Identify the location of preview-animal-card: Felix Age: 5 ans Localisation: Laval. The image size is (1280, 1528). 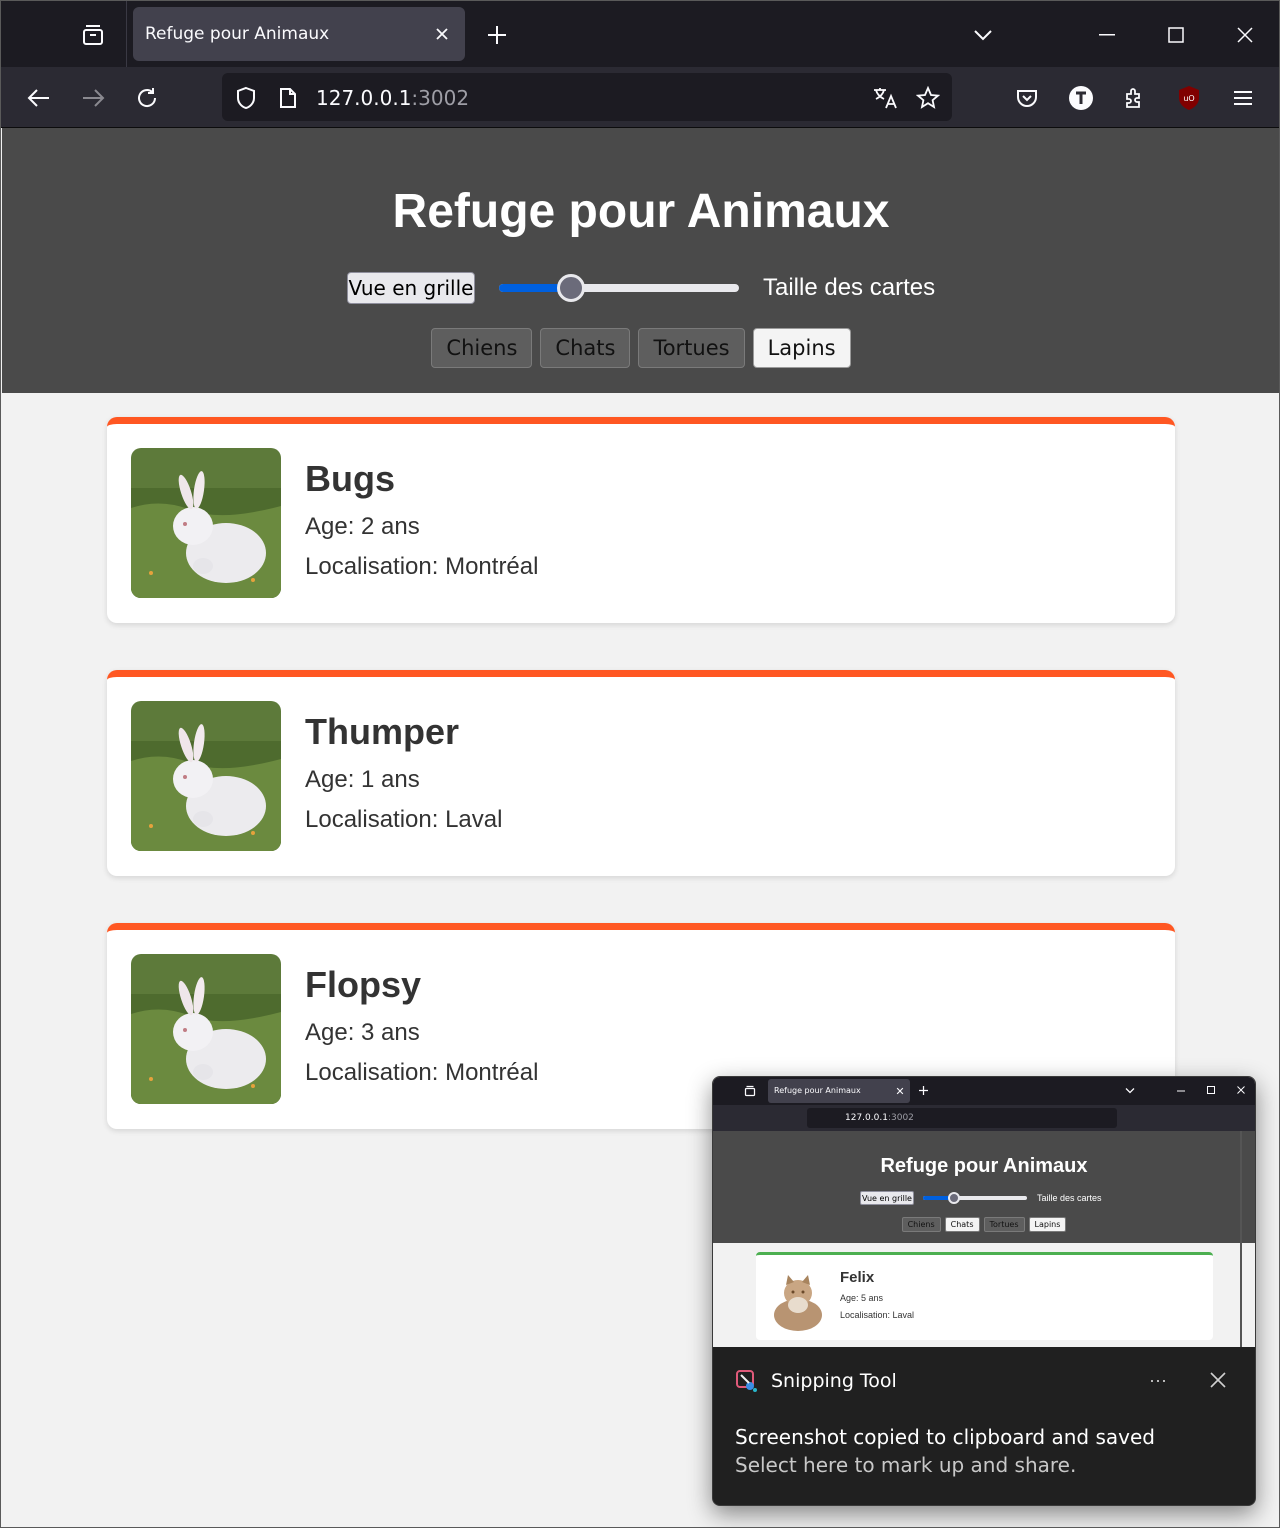
(984, 1296).